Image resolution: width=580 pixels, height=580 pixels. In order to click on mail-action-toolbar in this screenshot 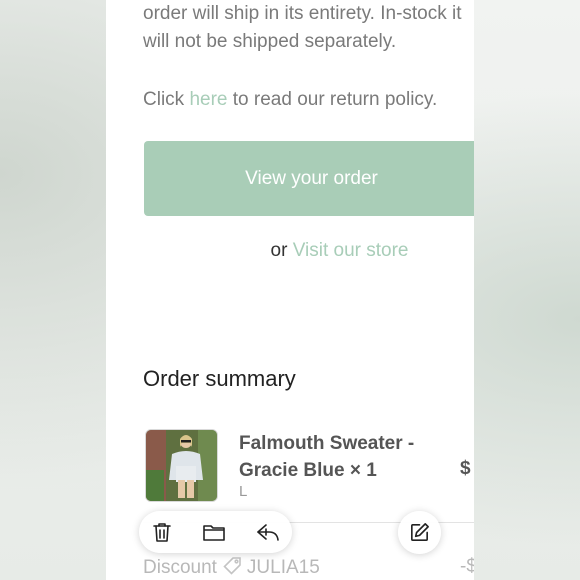, I will do `click(215, 532)`.